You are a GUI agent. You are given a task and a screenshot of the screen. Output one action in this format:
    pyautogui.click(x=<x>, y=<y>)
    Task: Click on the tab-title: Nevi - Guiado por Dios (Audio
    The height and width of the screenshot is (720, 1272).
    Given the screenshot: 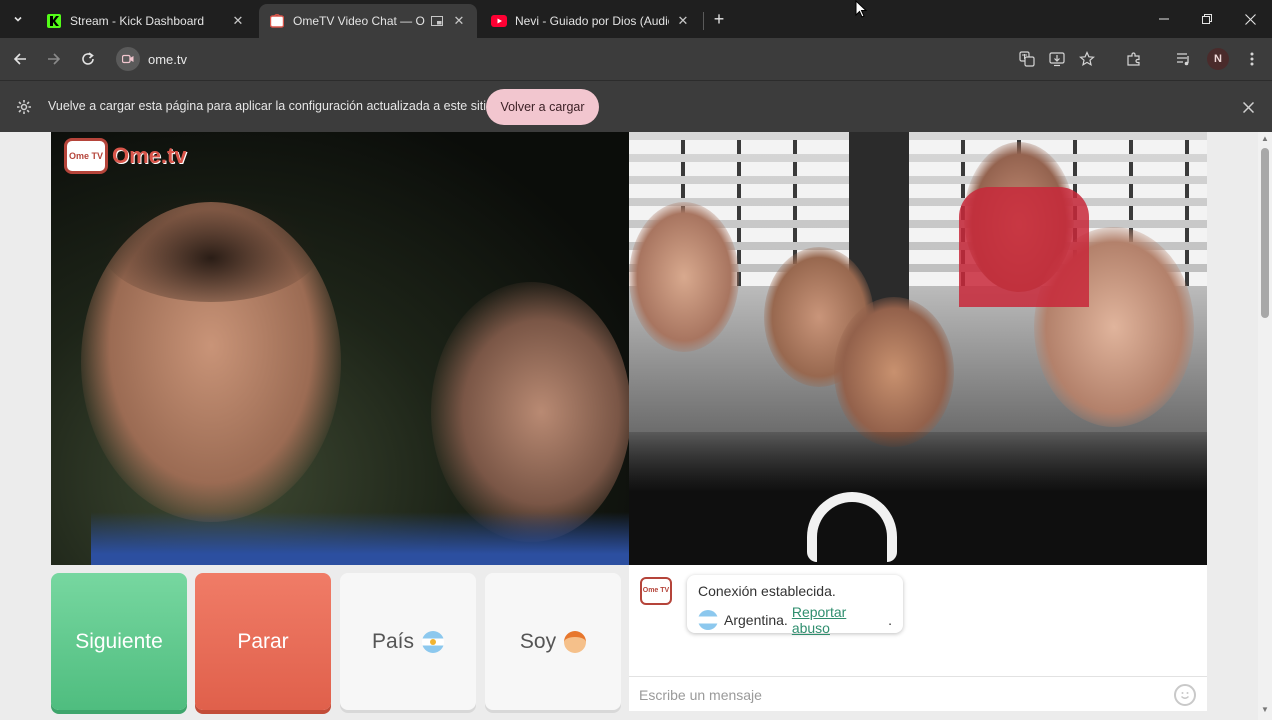 What is the action you would take?
    pyautogui.click(x=592, y=21)
    